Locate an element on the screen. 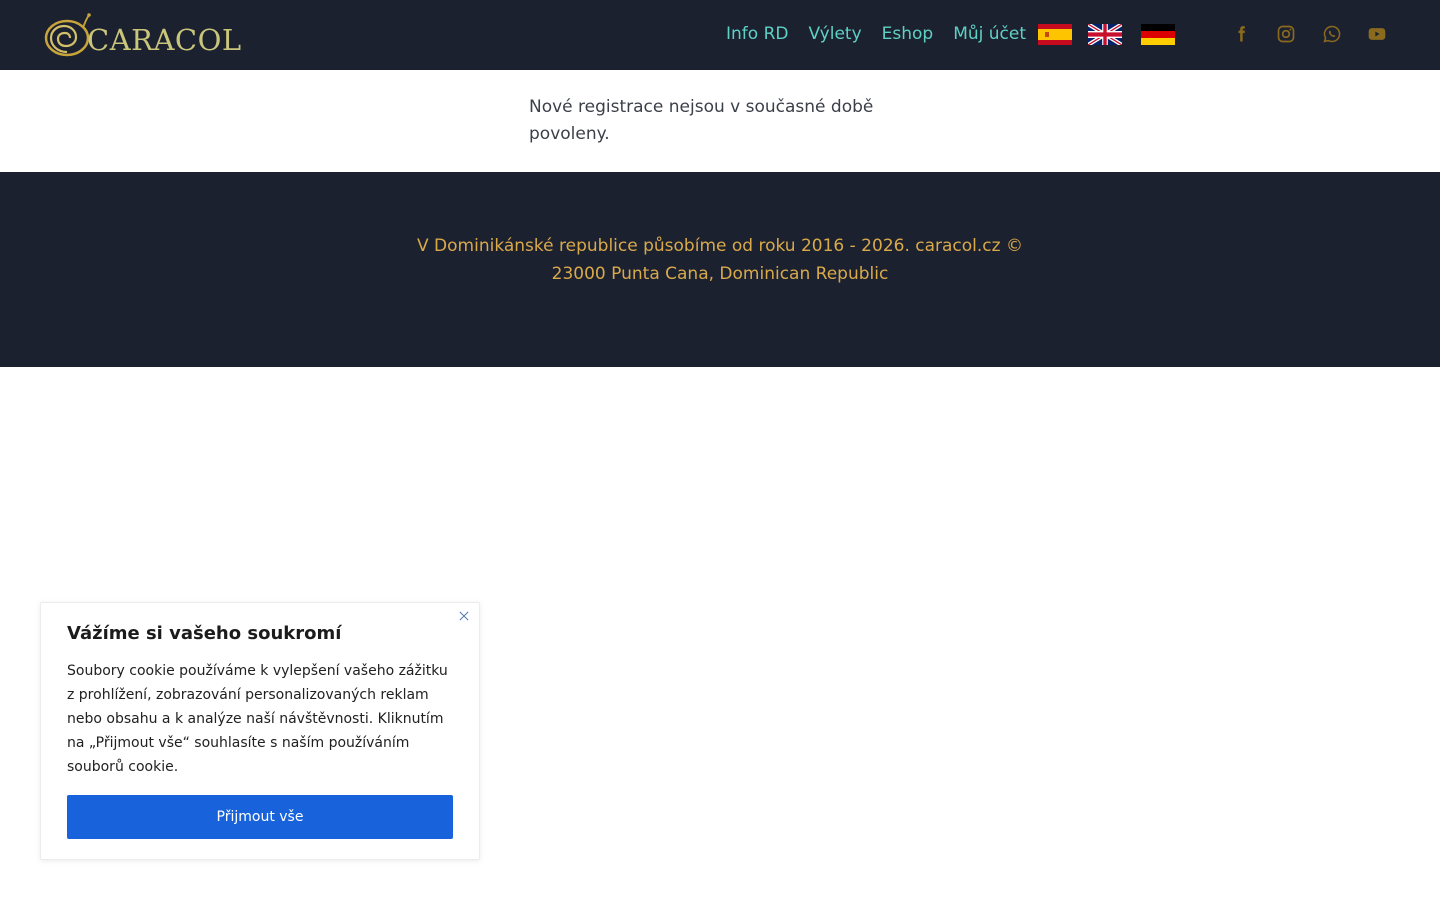 The image size is (1440, 900). nav-link-muj-ucet: Můj účet is located at coordinates (989, 34).